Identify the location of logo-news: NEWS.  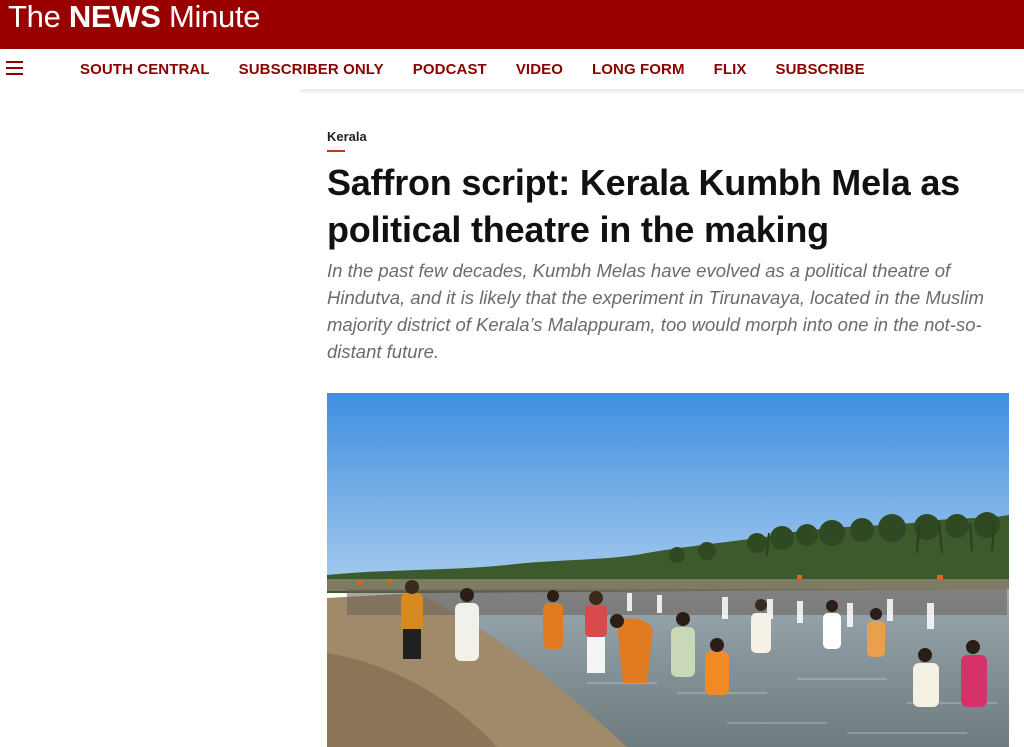
(114, 17).